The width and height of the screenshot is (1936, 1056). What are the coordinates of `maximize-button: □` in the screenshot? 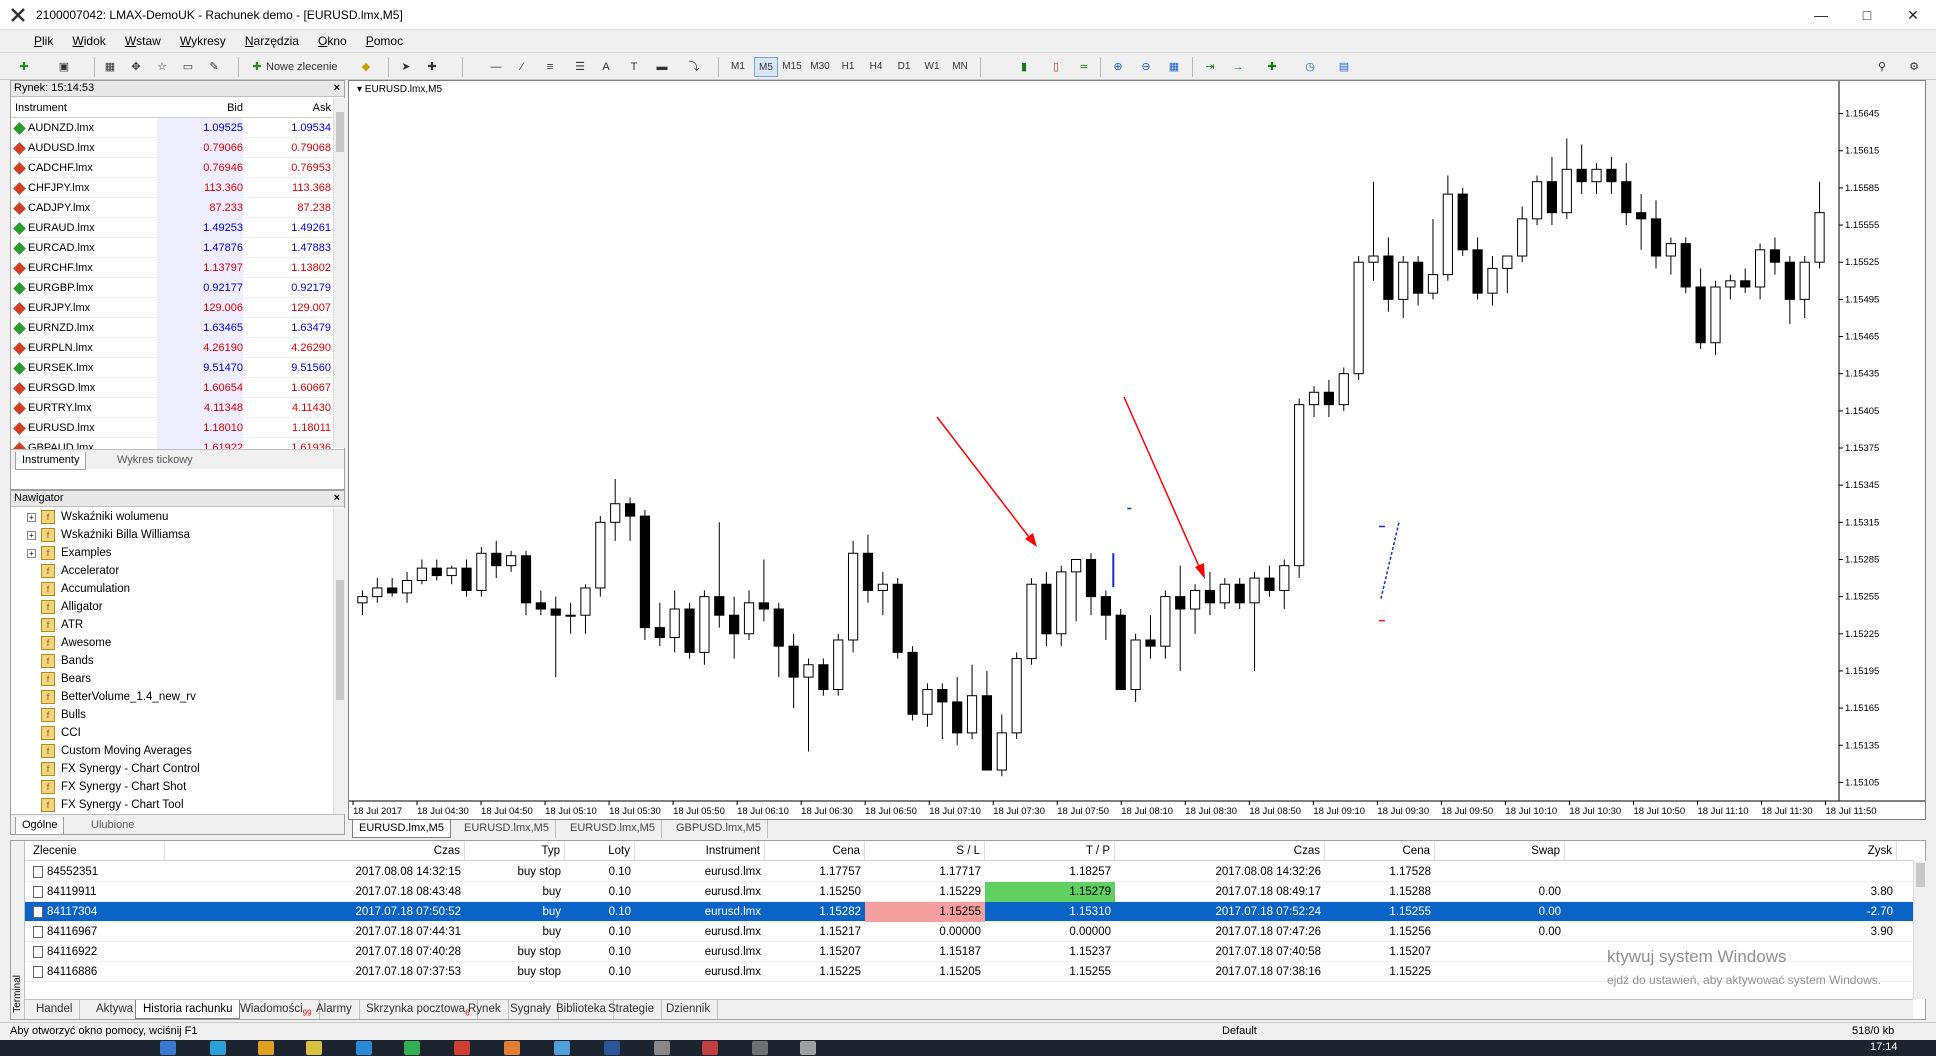 It's located at (1867, 15).